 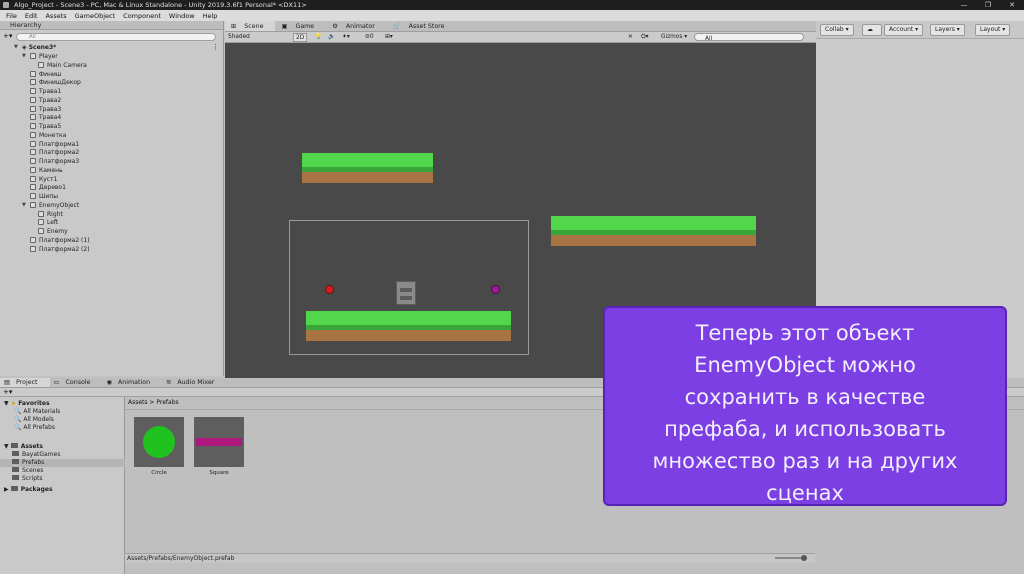 I want to click on hierarchy-item: Right, so click(x=50, y=214).